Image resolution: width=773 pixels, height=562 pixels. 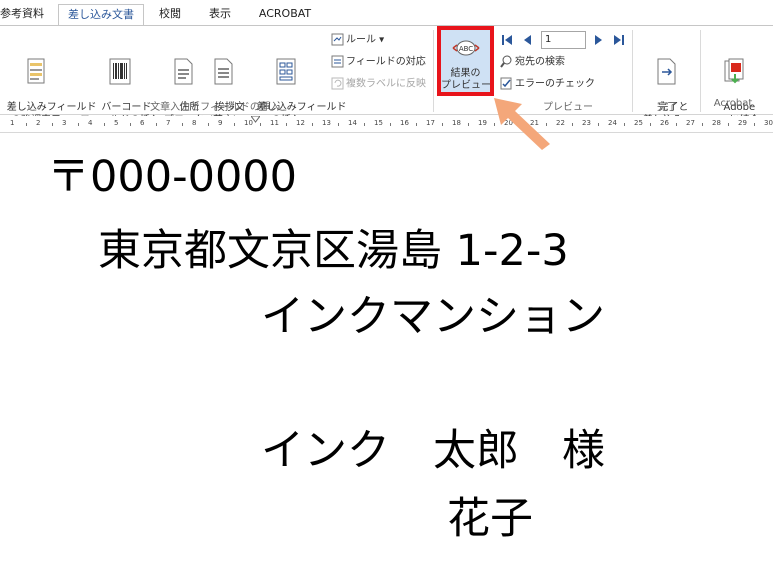 What do you see at coordinates (101, 15) in the screenshot?
I see `tab-mailings: 差し込み文書` at bounding box center [101, 15].